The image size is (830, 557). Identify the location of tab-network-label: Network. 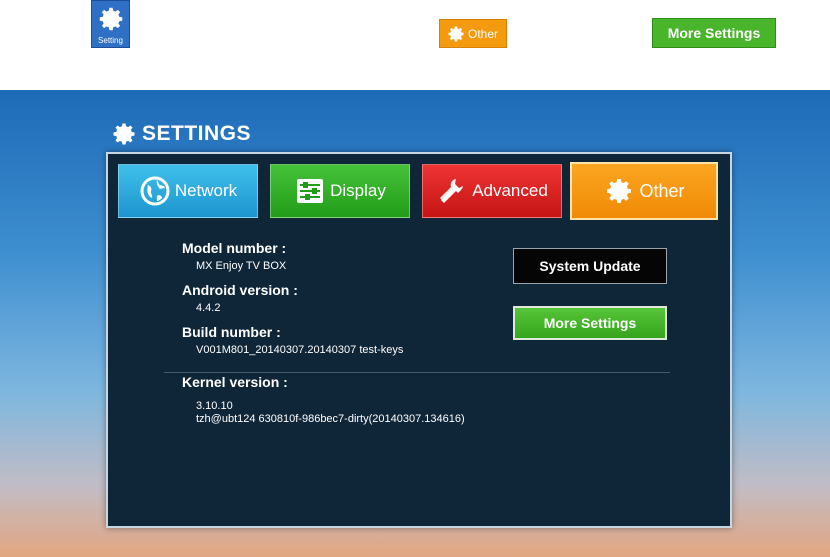
(206, 190).